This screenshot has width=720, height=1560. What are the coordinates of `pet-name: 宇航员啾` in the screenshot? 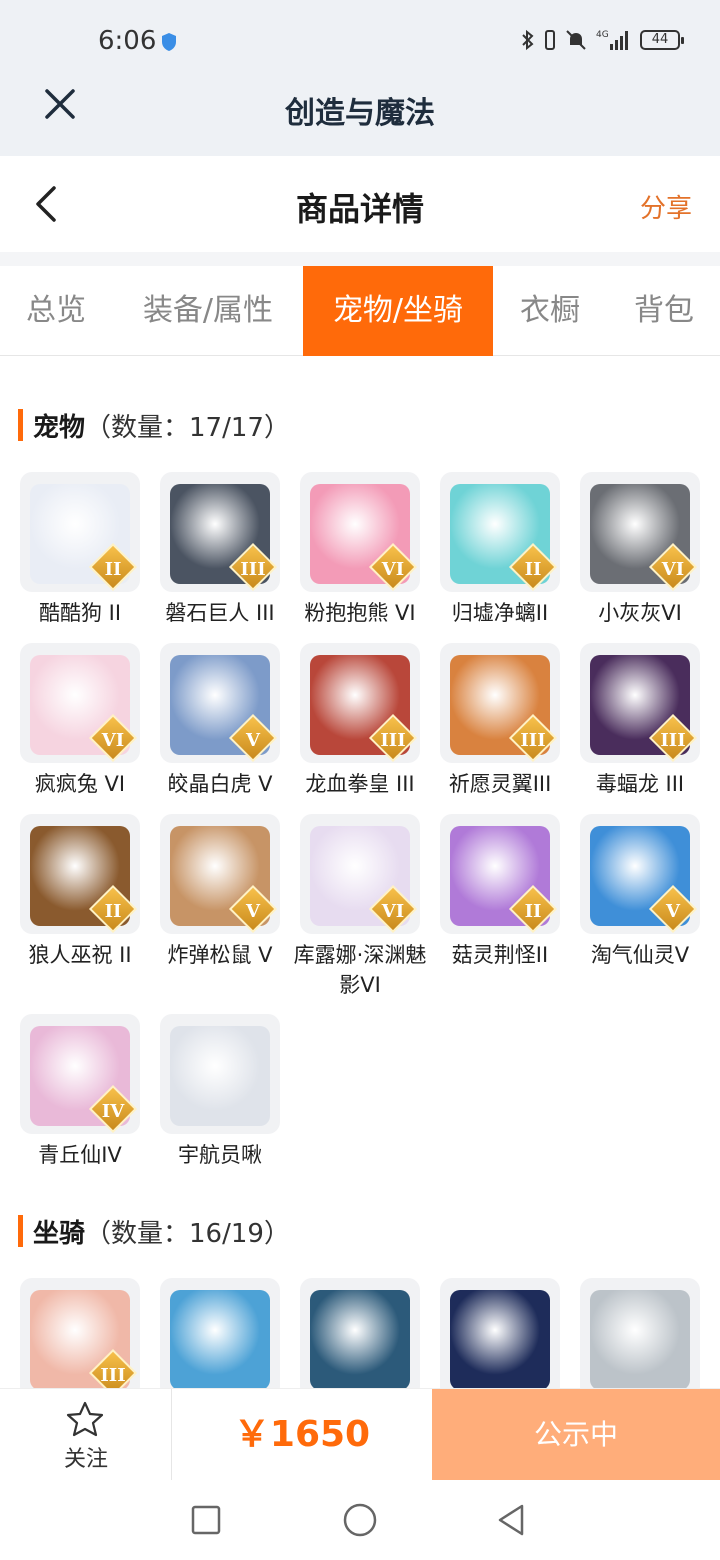 It's located at (220, 1155).